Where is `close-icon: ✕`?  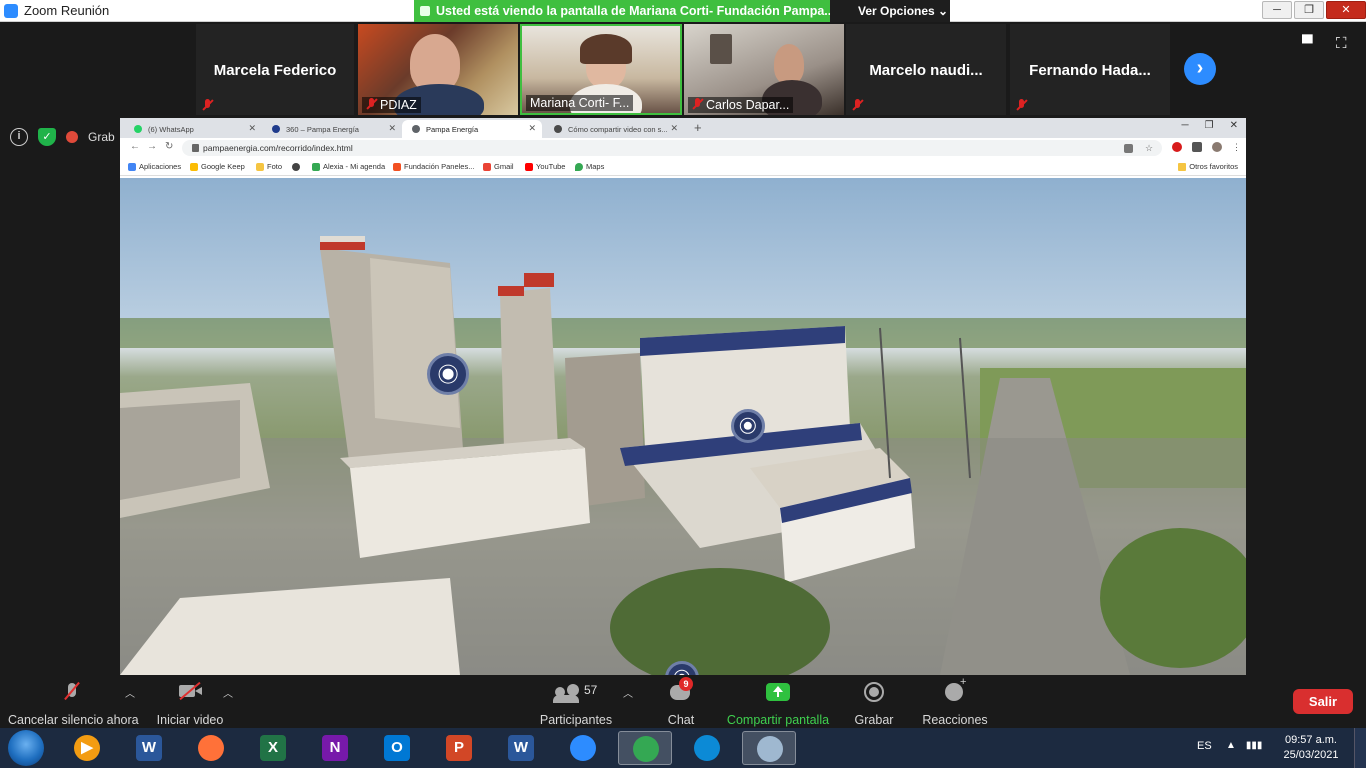 close-icon: ✕ is located at coordinates (1234, 125).